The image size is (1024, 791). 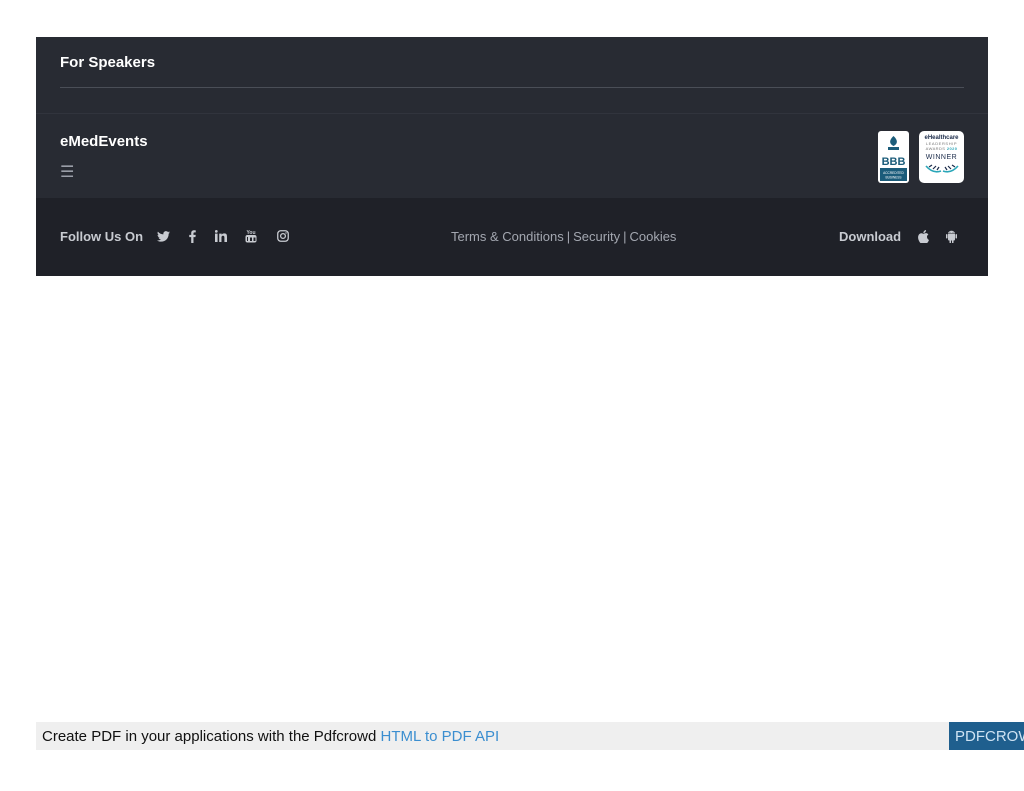 What do you see at coordinates (652, 236) in the screenshot?
I see `cookies-link: Cookies` at bounding box center [652, 236].